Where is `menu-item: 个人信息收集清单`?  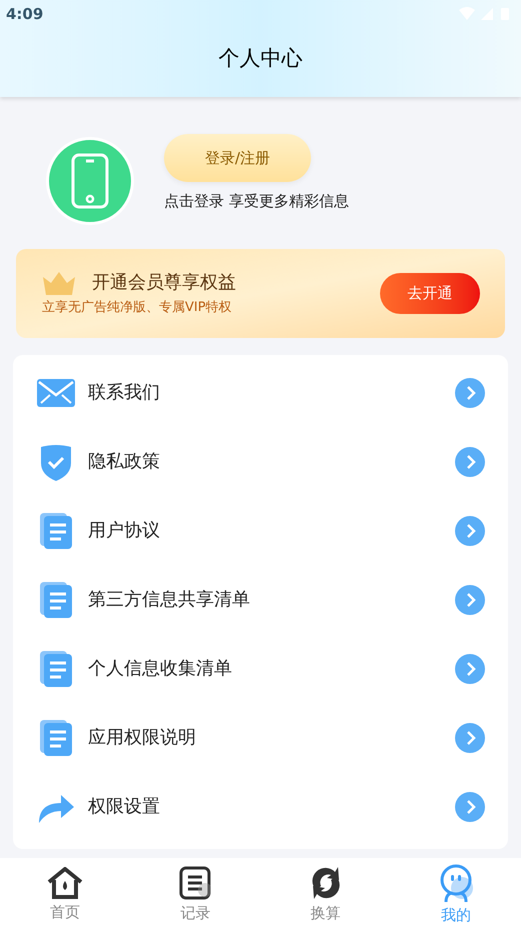 menu-item: 个人信息收集清单 is located at coordinates (260, 668).